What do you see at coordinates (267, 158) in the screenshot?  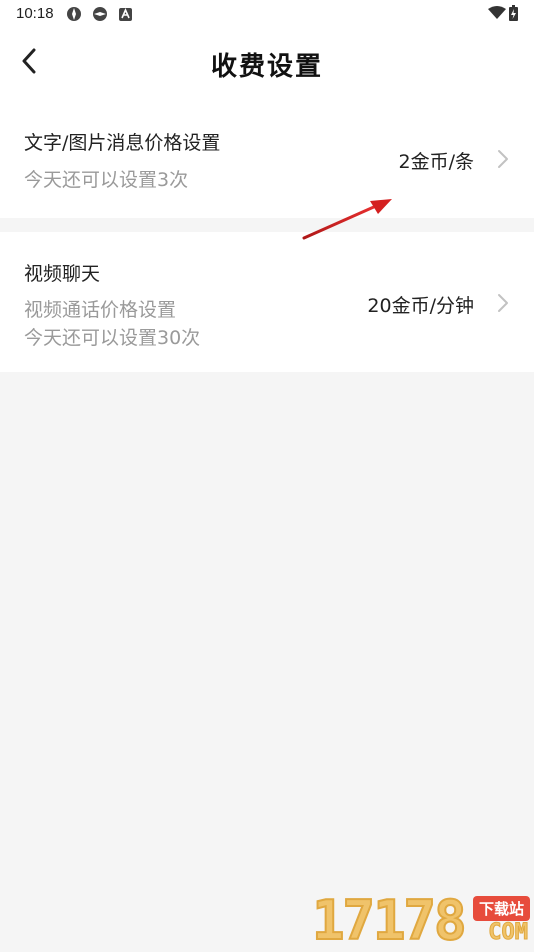 I see `message-price-setting-row: 文字/图片消息价格设置 今天还可以设置3次 2金币/条` at bounding box center [267, 158].